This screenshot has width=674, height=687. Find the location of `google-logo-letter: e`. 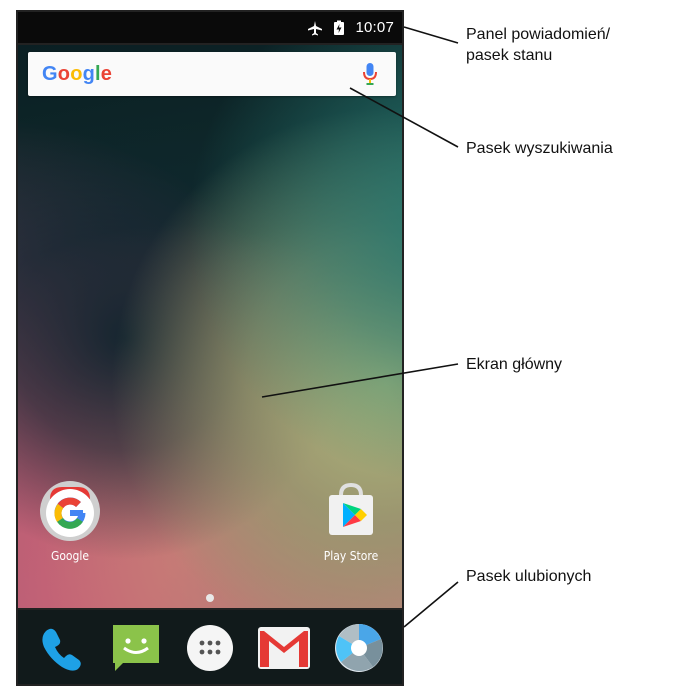

google-logo-letter: e is located at coordinates (106, 73).